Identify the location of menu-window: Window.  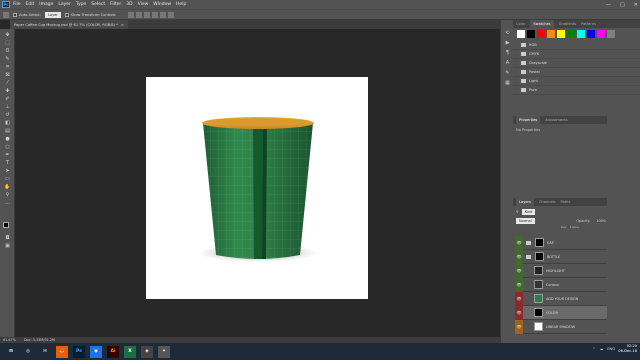
(162, 4).